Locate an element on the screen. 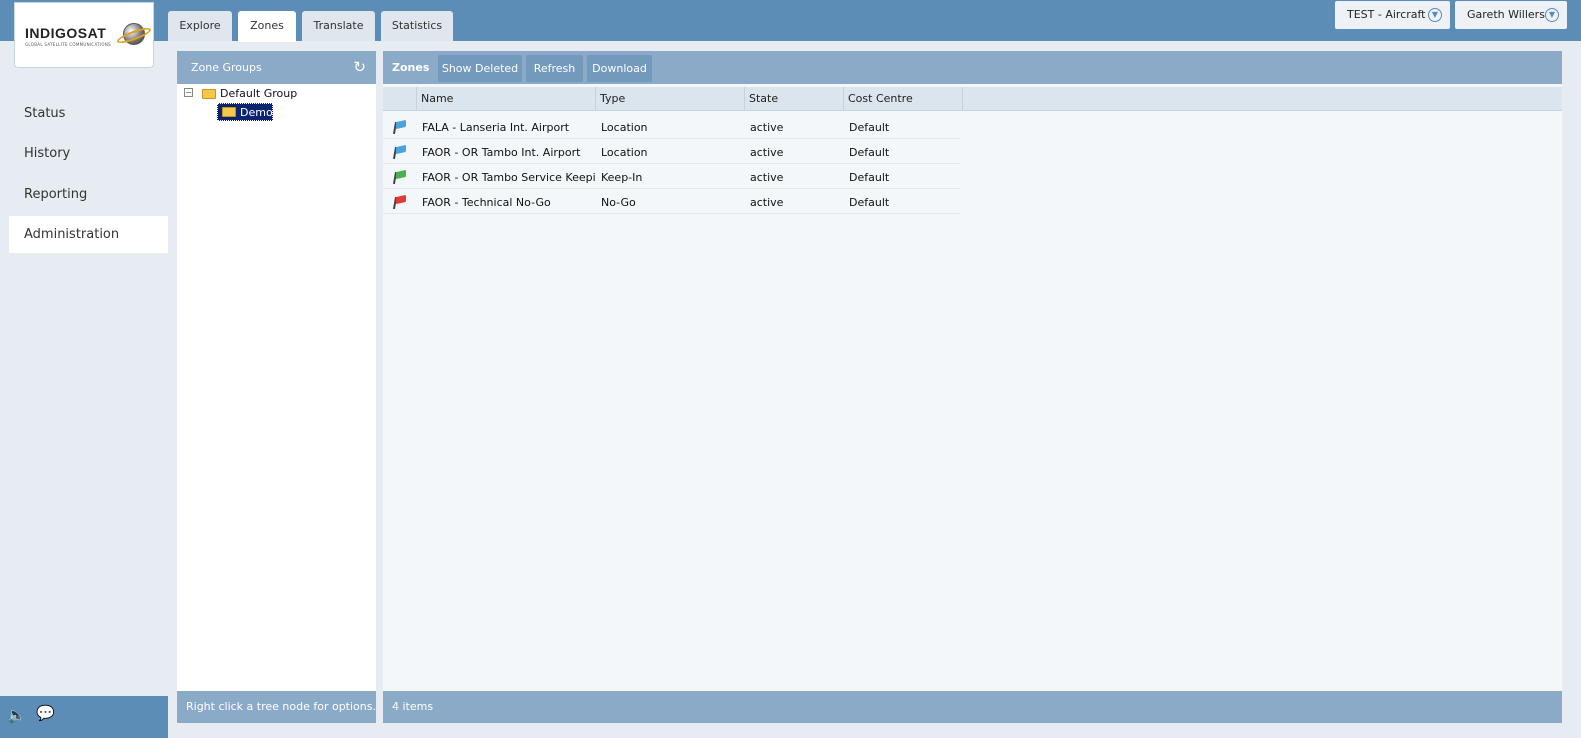 The image size is (1581, 738). zones-title: Zones is located at coordinates (411, 67).